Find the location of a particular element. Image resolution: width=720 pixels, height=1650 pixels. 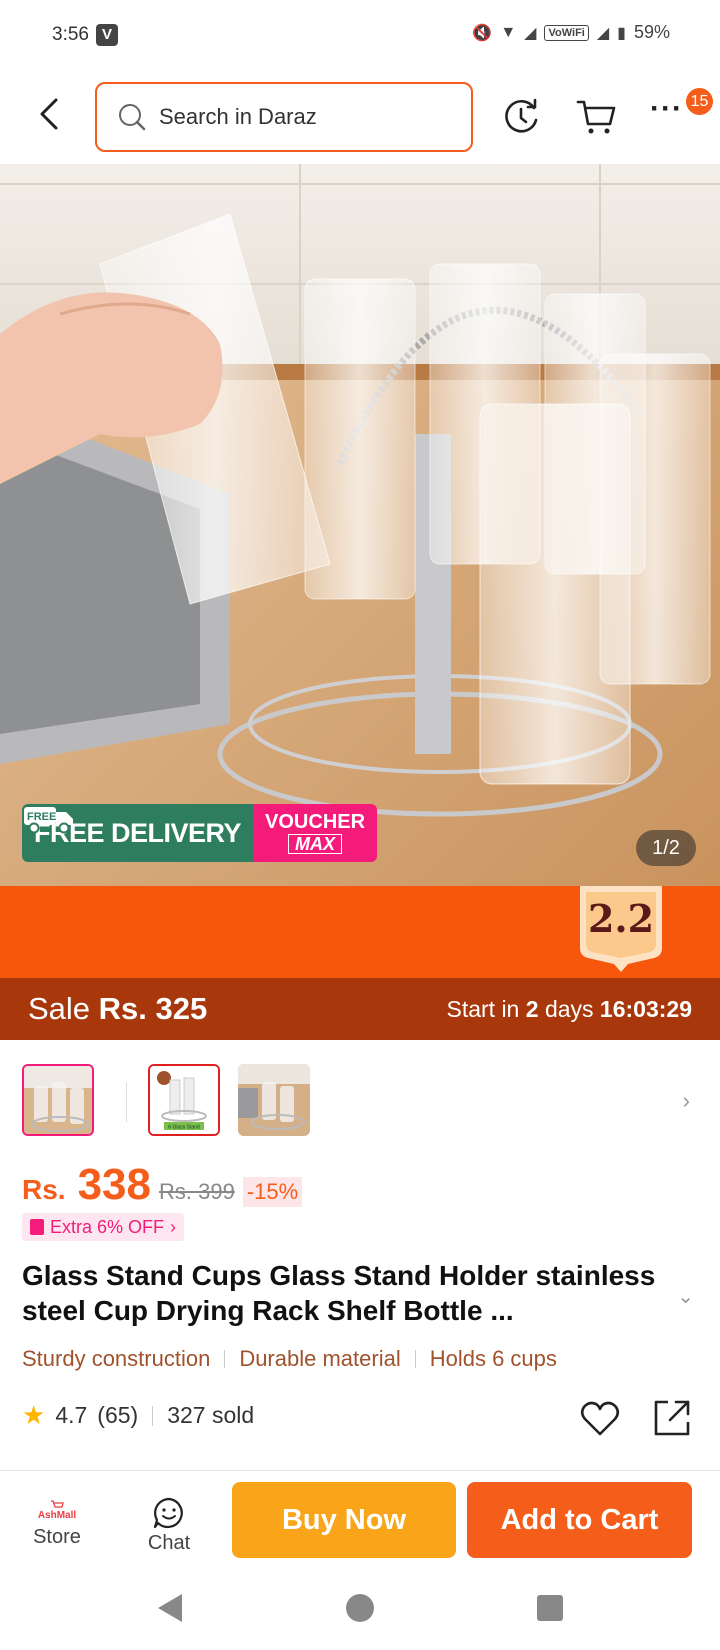

back-arrow-icon is located at coordinates (49, 114).